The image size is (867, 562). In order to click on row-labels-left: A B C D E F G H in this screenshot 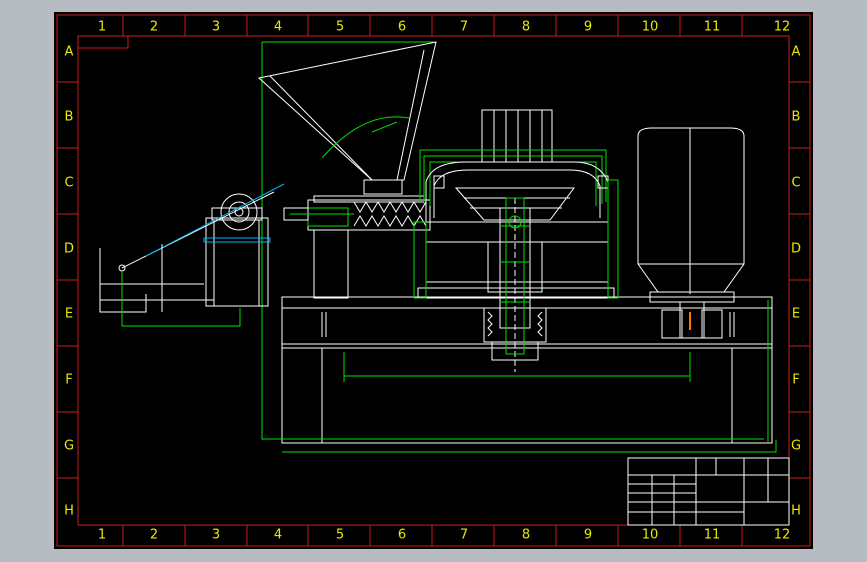, I will do `click(69, 282)`.